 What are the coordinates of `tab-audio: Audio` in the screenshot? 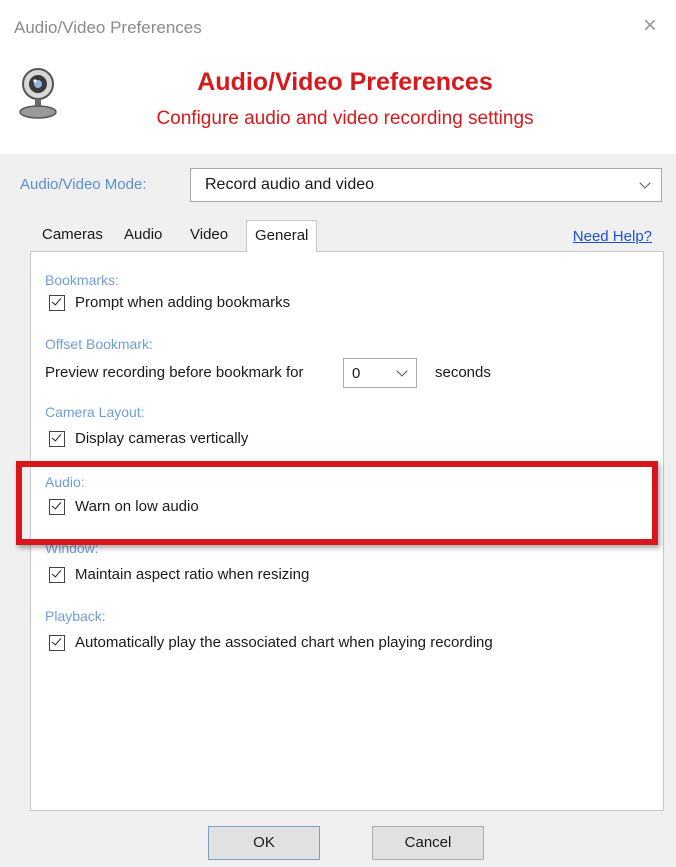 It's located at (143, 238).